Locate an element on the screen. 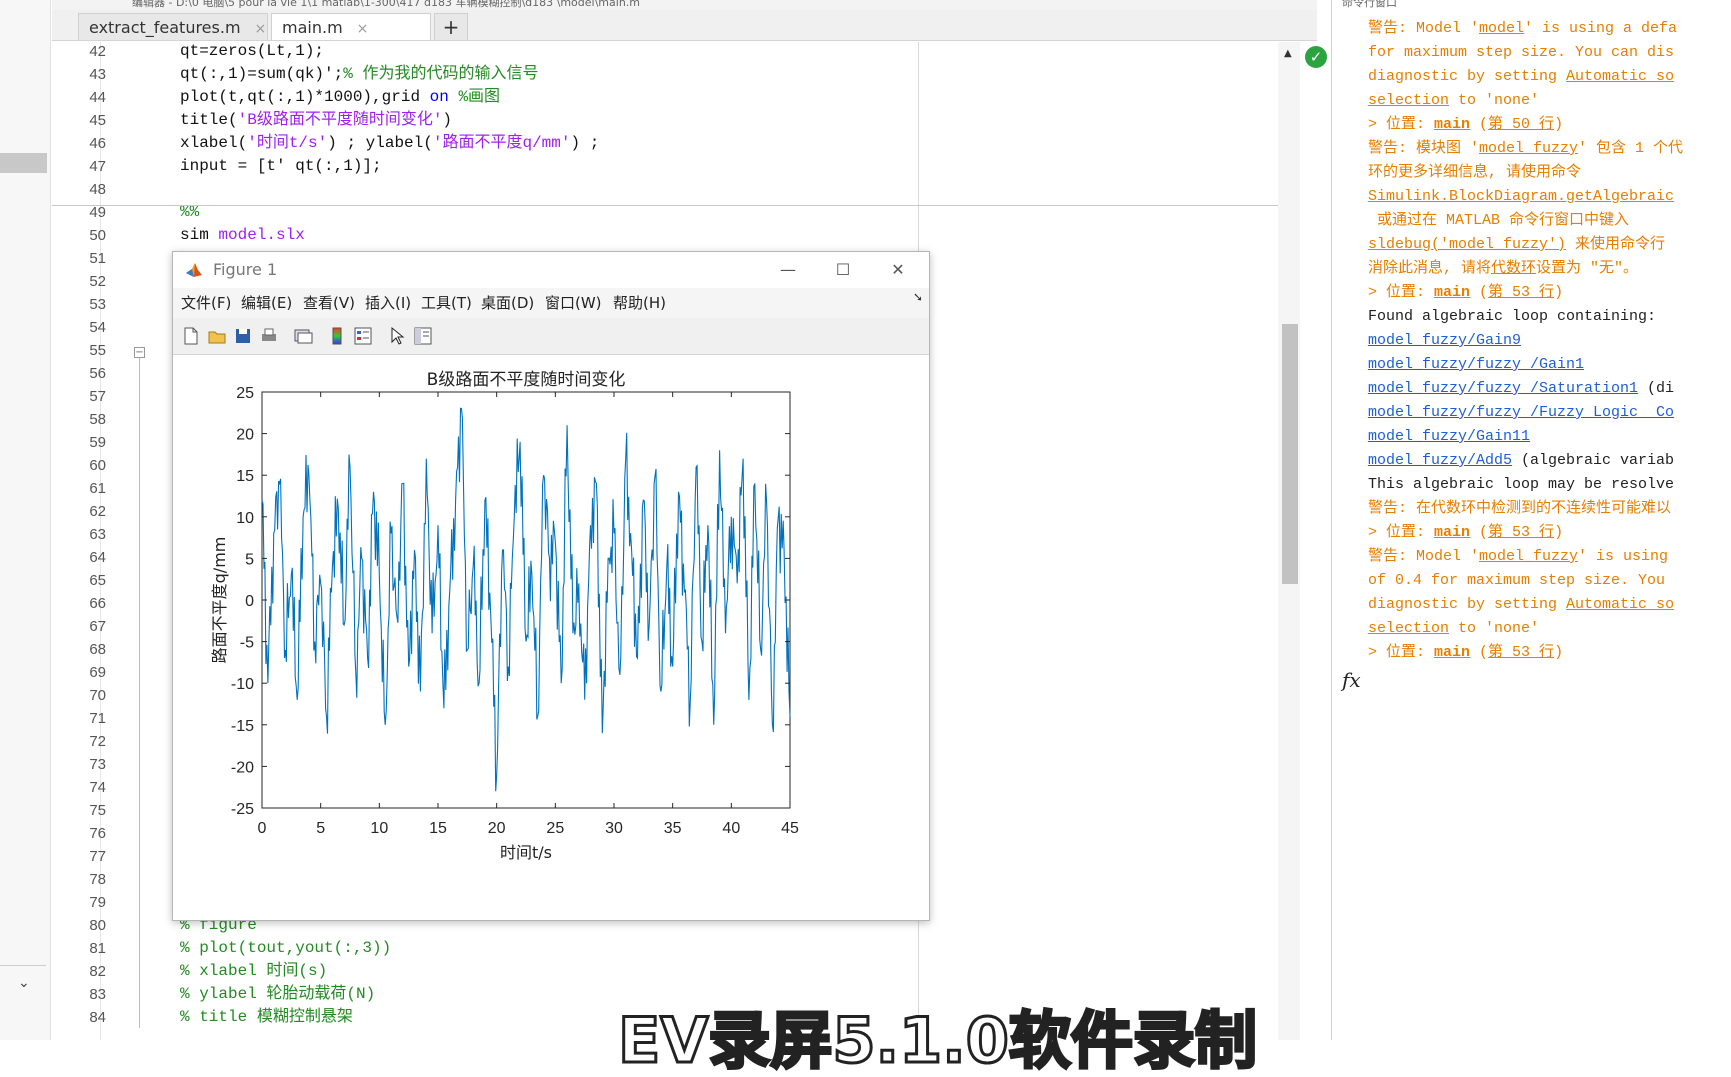  output-link: sldebug('model_fuzzy') is located at coordinates (1467, 244).